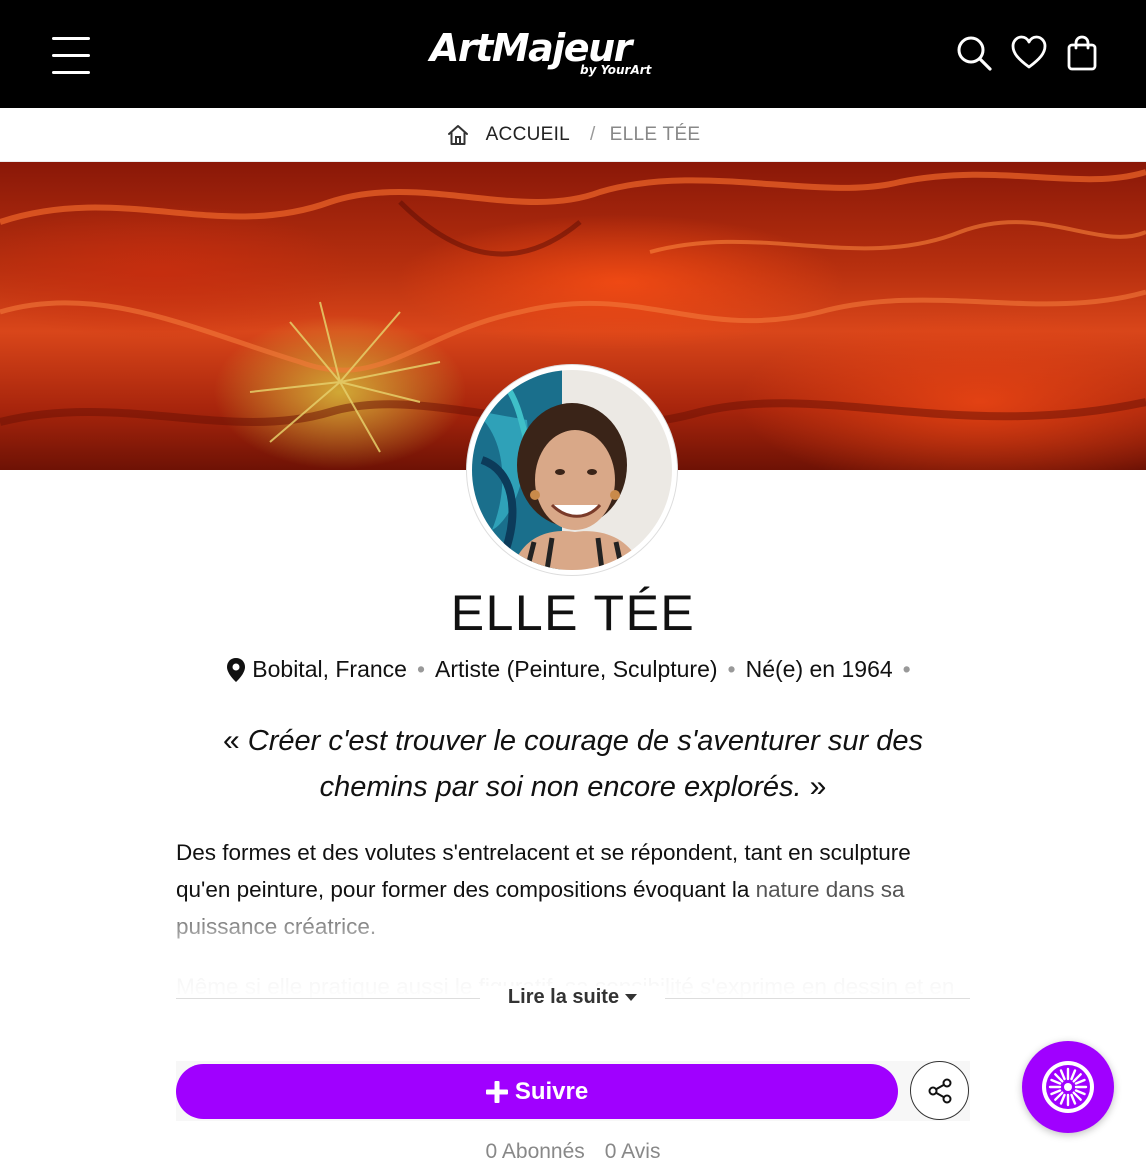  Describe the element at coordinates (1029, 53) in the screenshot. I see `heart-icon` at that location.